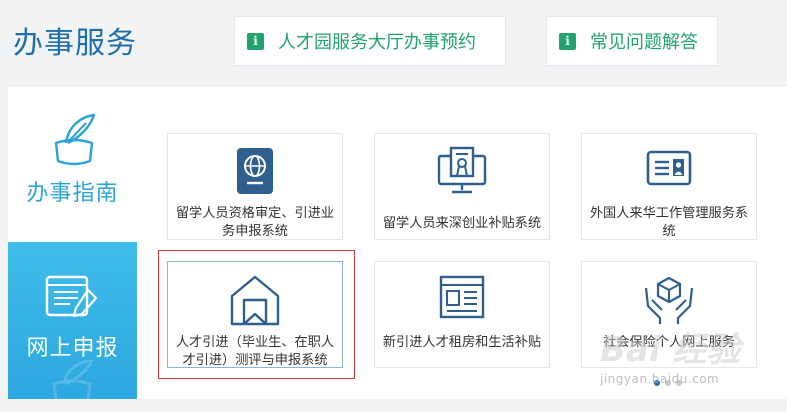 This screenshot has width=787, height=412. What do you see at coordinates (75, 43) in the screenshot?
I see `page-title: 办事服务` at bounding box center [75, 43].